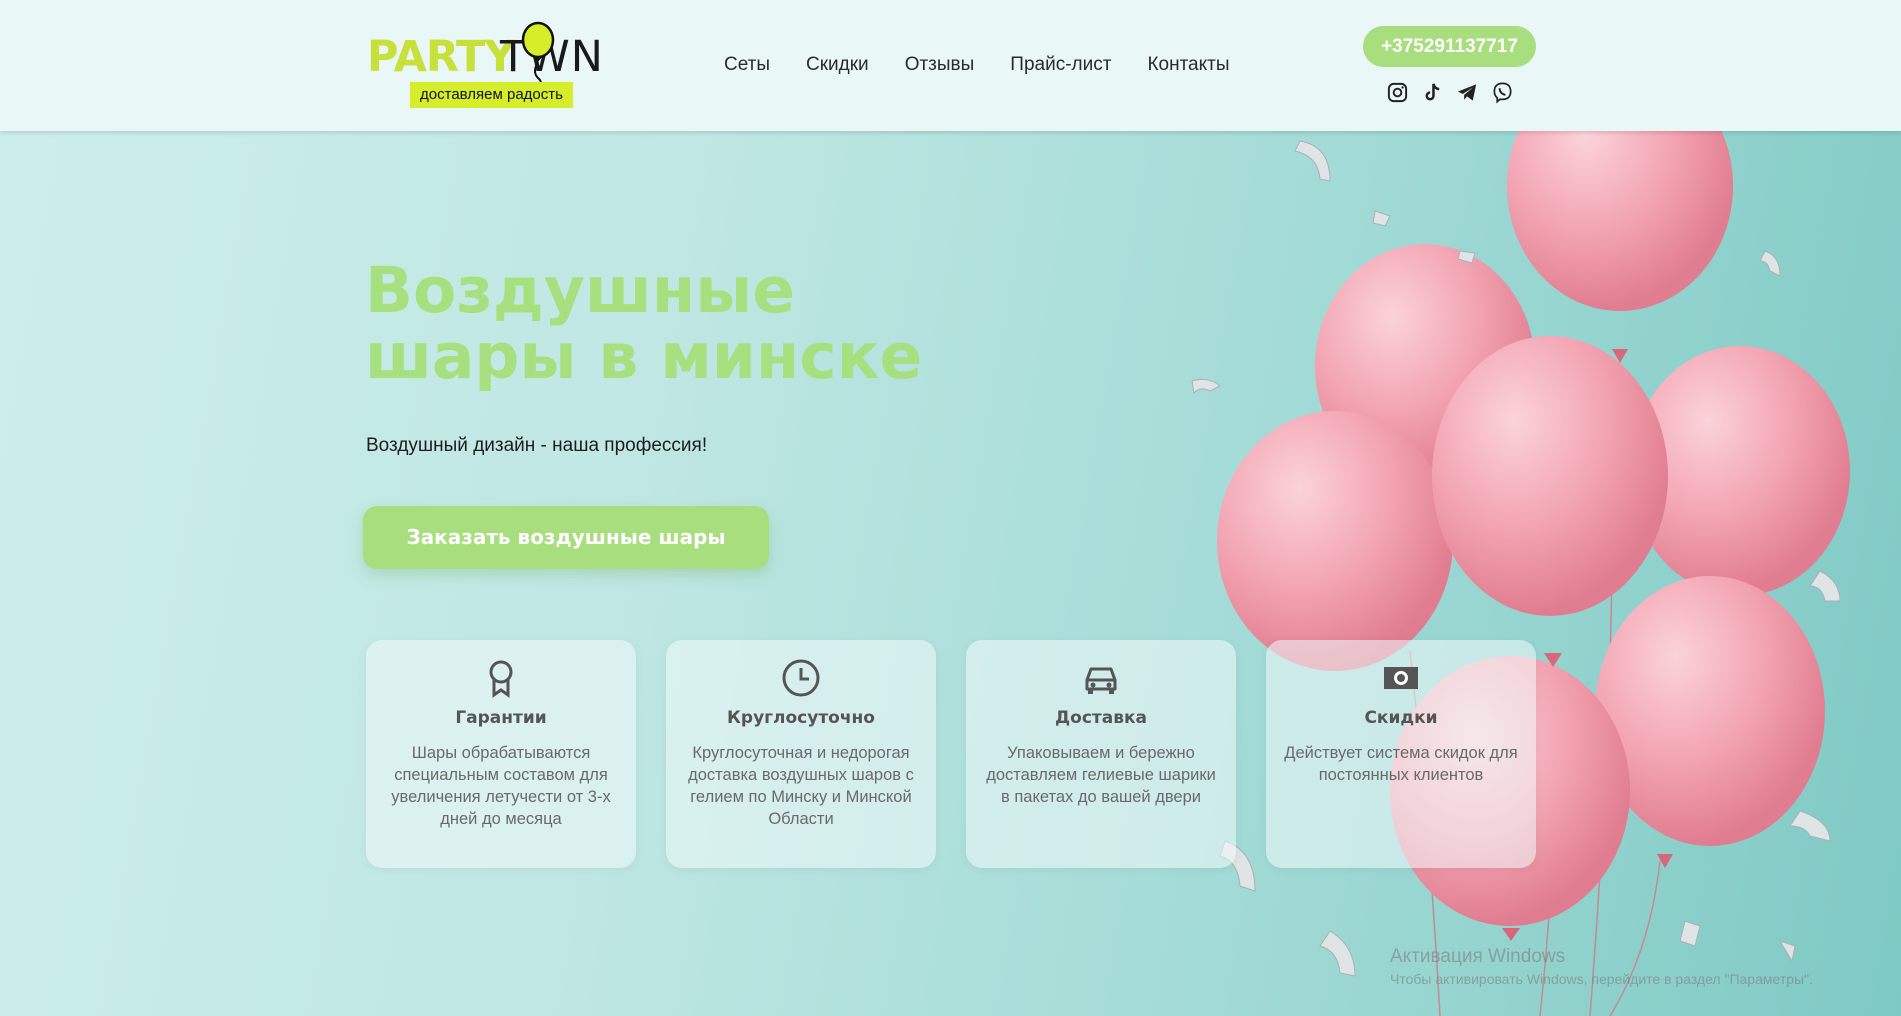 This screenshot has width=1901, height=1016. Describe the element at coordinates (977, 65) in the screenshot. I see `main-nav: Сеты Скидки Отзывы Прайс-лист Контакты` at that location.